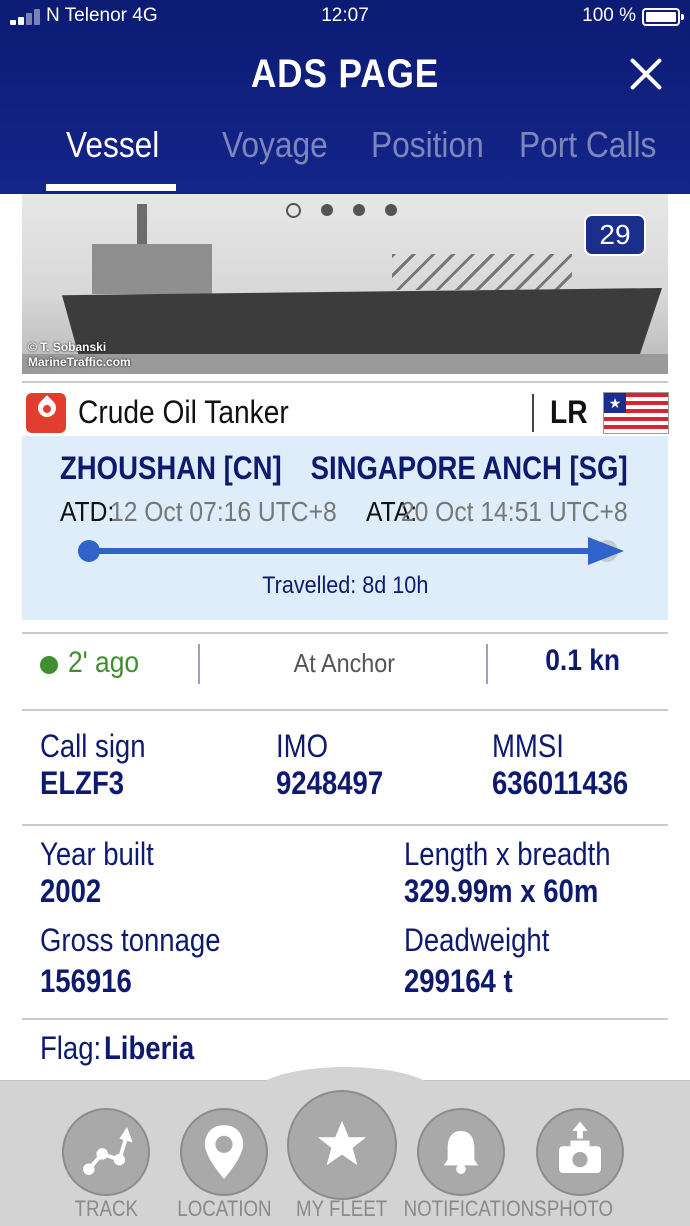 Image resolution: width=690 pixels, height=1226 pixels. I want to click on year-built-label: Year built, so click(97, 854).